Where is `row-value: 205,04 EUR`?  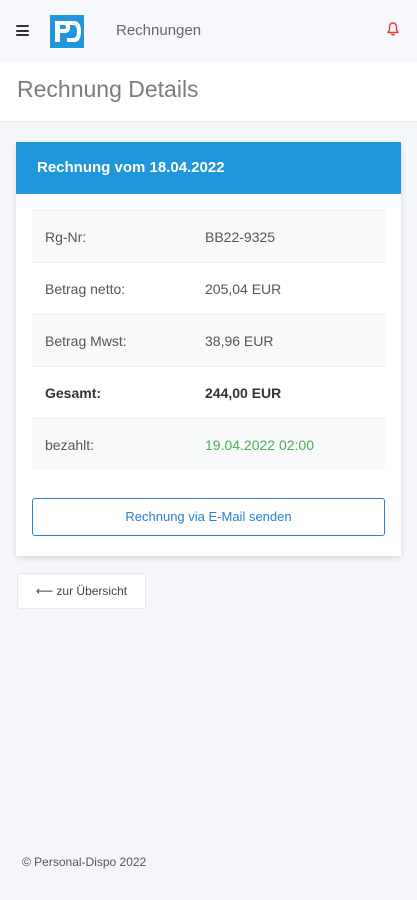
row-value: 205,04 EUR is located at coordinates (243, 288).